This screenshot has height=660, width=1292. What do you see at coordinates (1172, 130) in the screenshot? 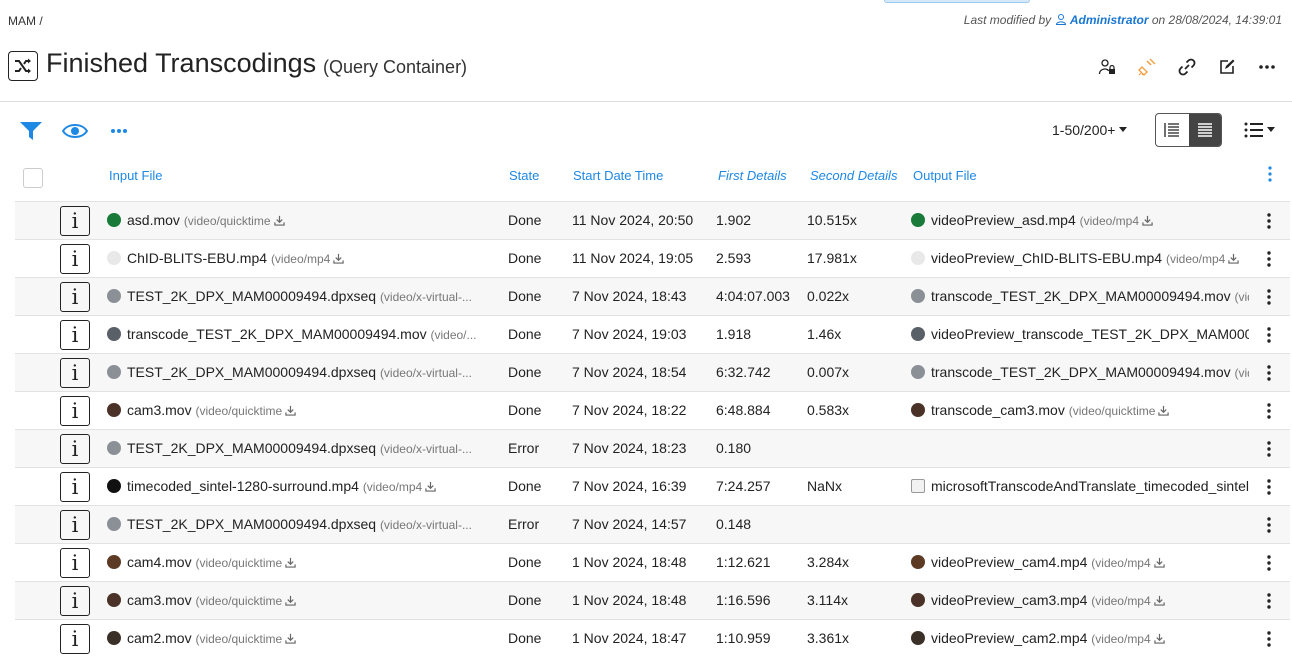
I see `list-view-icon` at bounding box center [1172, 130].